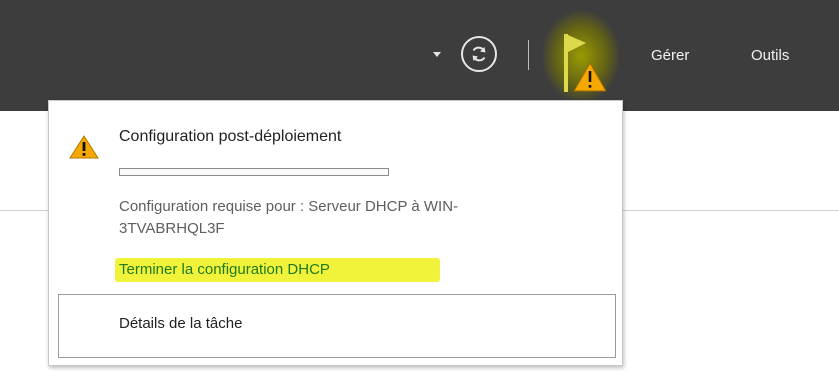 The height and width of the screenshot is (371, 839). Describe the element at coordinates (585, 56) in the screenshot. I see `notifications-flag-button` at that location.